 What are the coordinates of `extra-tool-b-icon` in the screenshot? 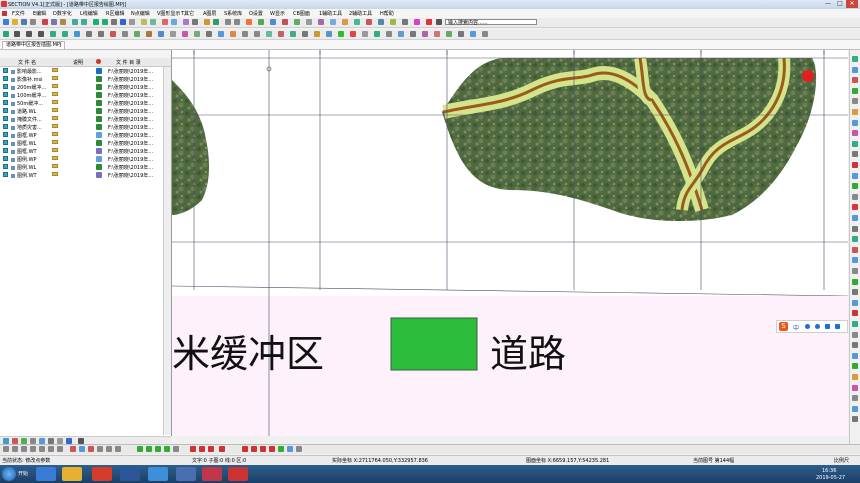 It's located at (377, 34).